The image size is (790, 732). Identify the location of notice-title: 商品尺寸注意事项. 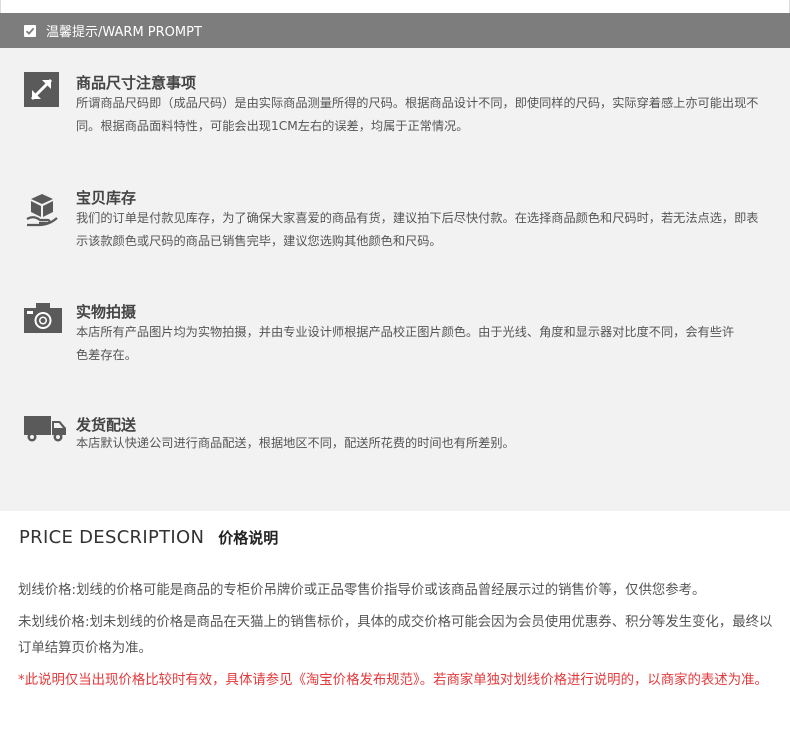
(136, 83).